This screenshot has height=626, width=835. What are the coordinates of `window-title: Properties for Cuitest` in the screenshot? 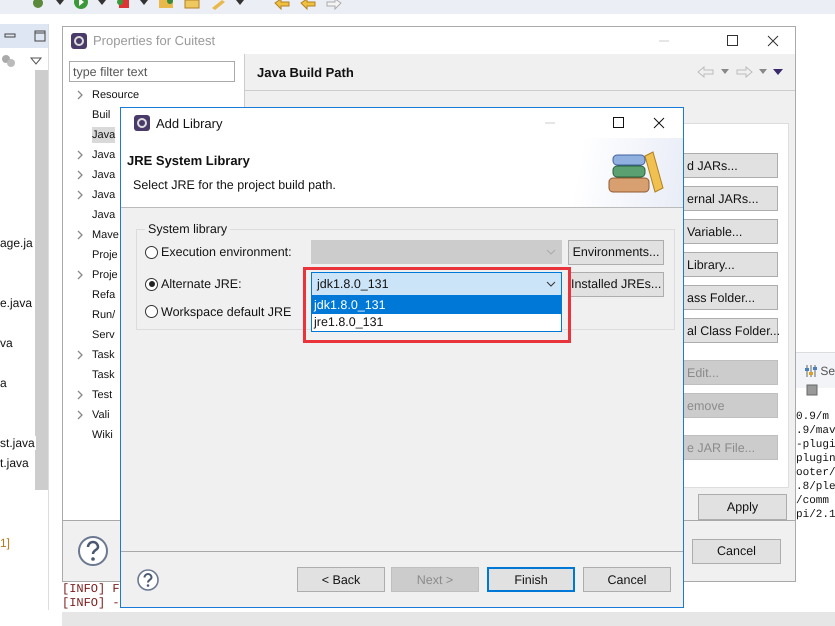 It's located at (154, 40).